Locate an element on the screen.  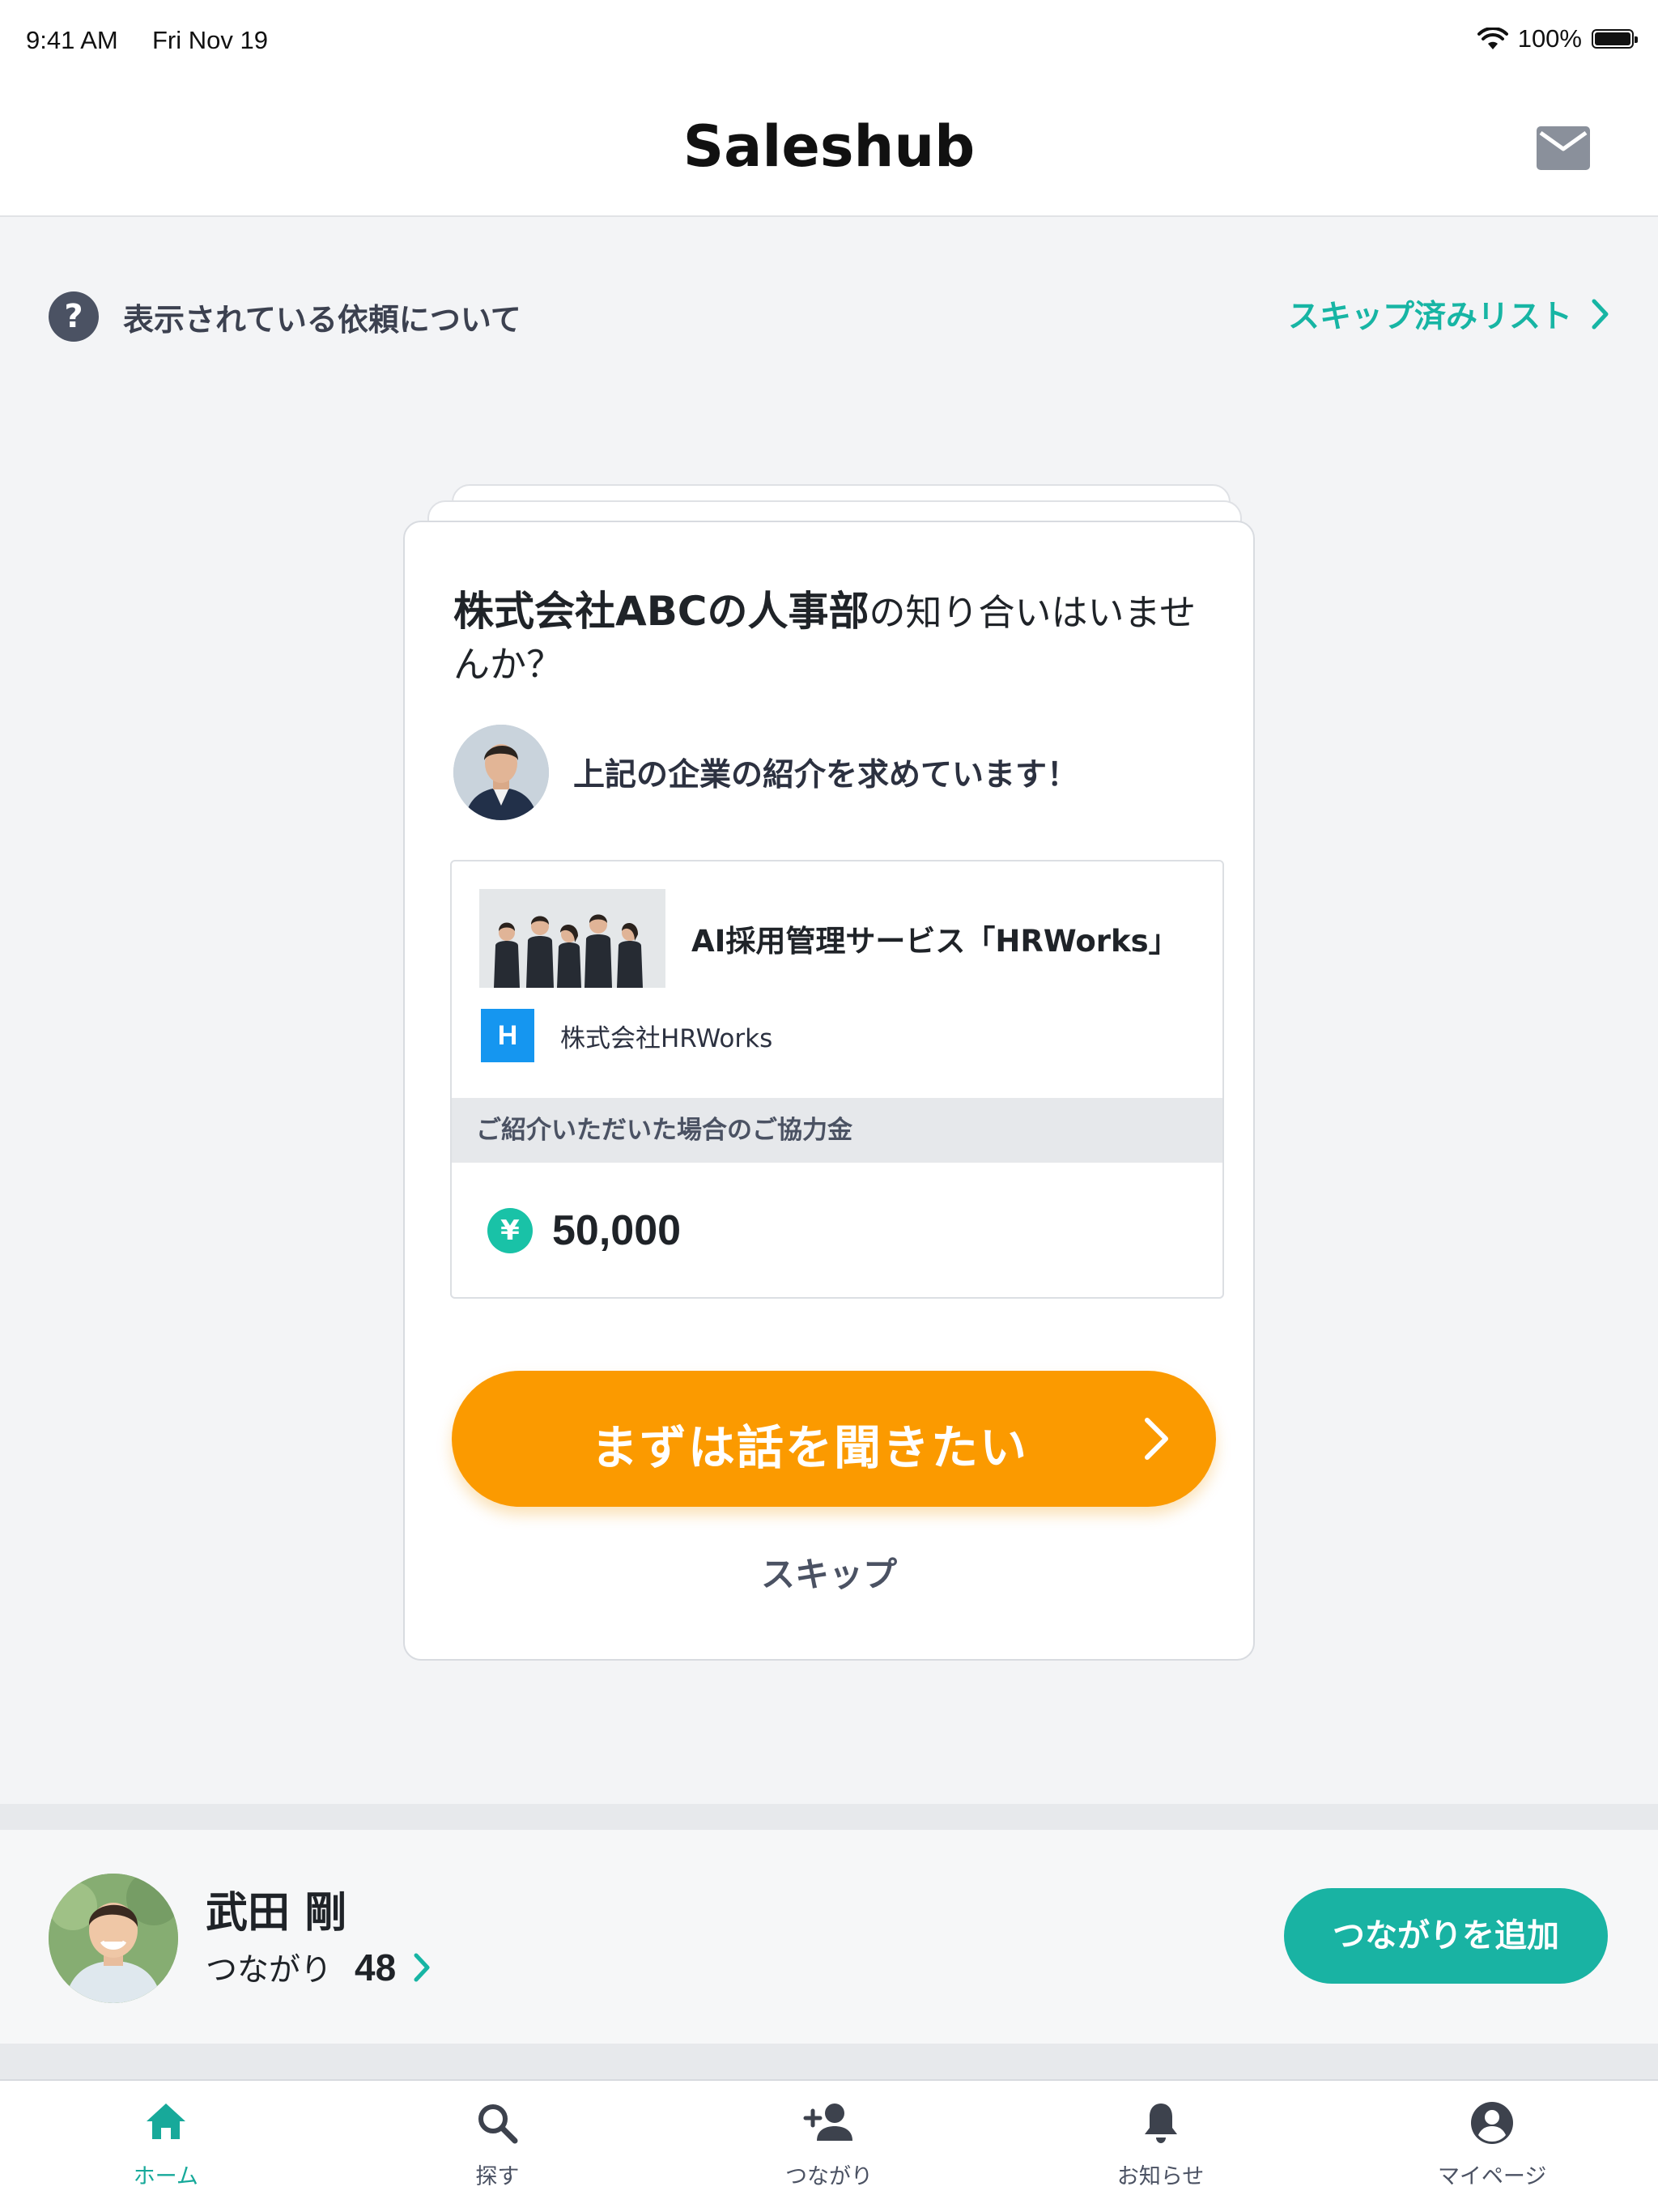
request-question: 株式会社ABCの人事部の知り合いはいませんか？ is located at coordinates (833, 638).